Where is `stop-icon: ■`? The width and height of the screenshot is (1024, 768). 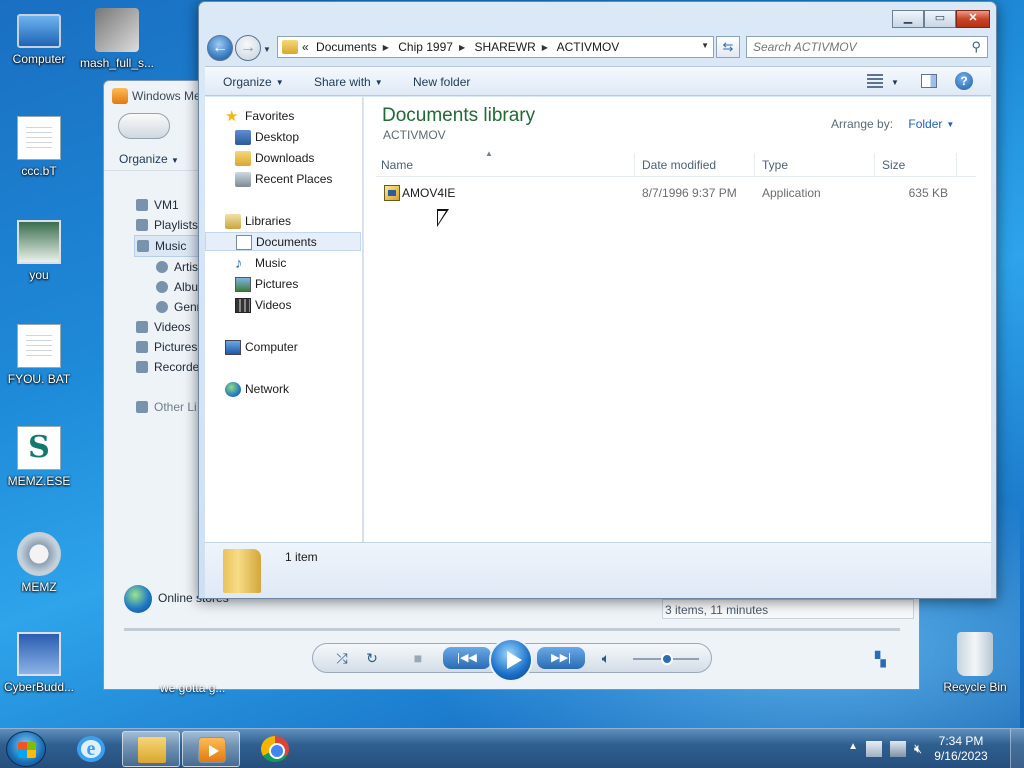
stop-icon: ■ is located at coordinates (418, 658).